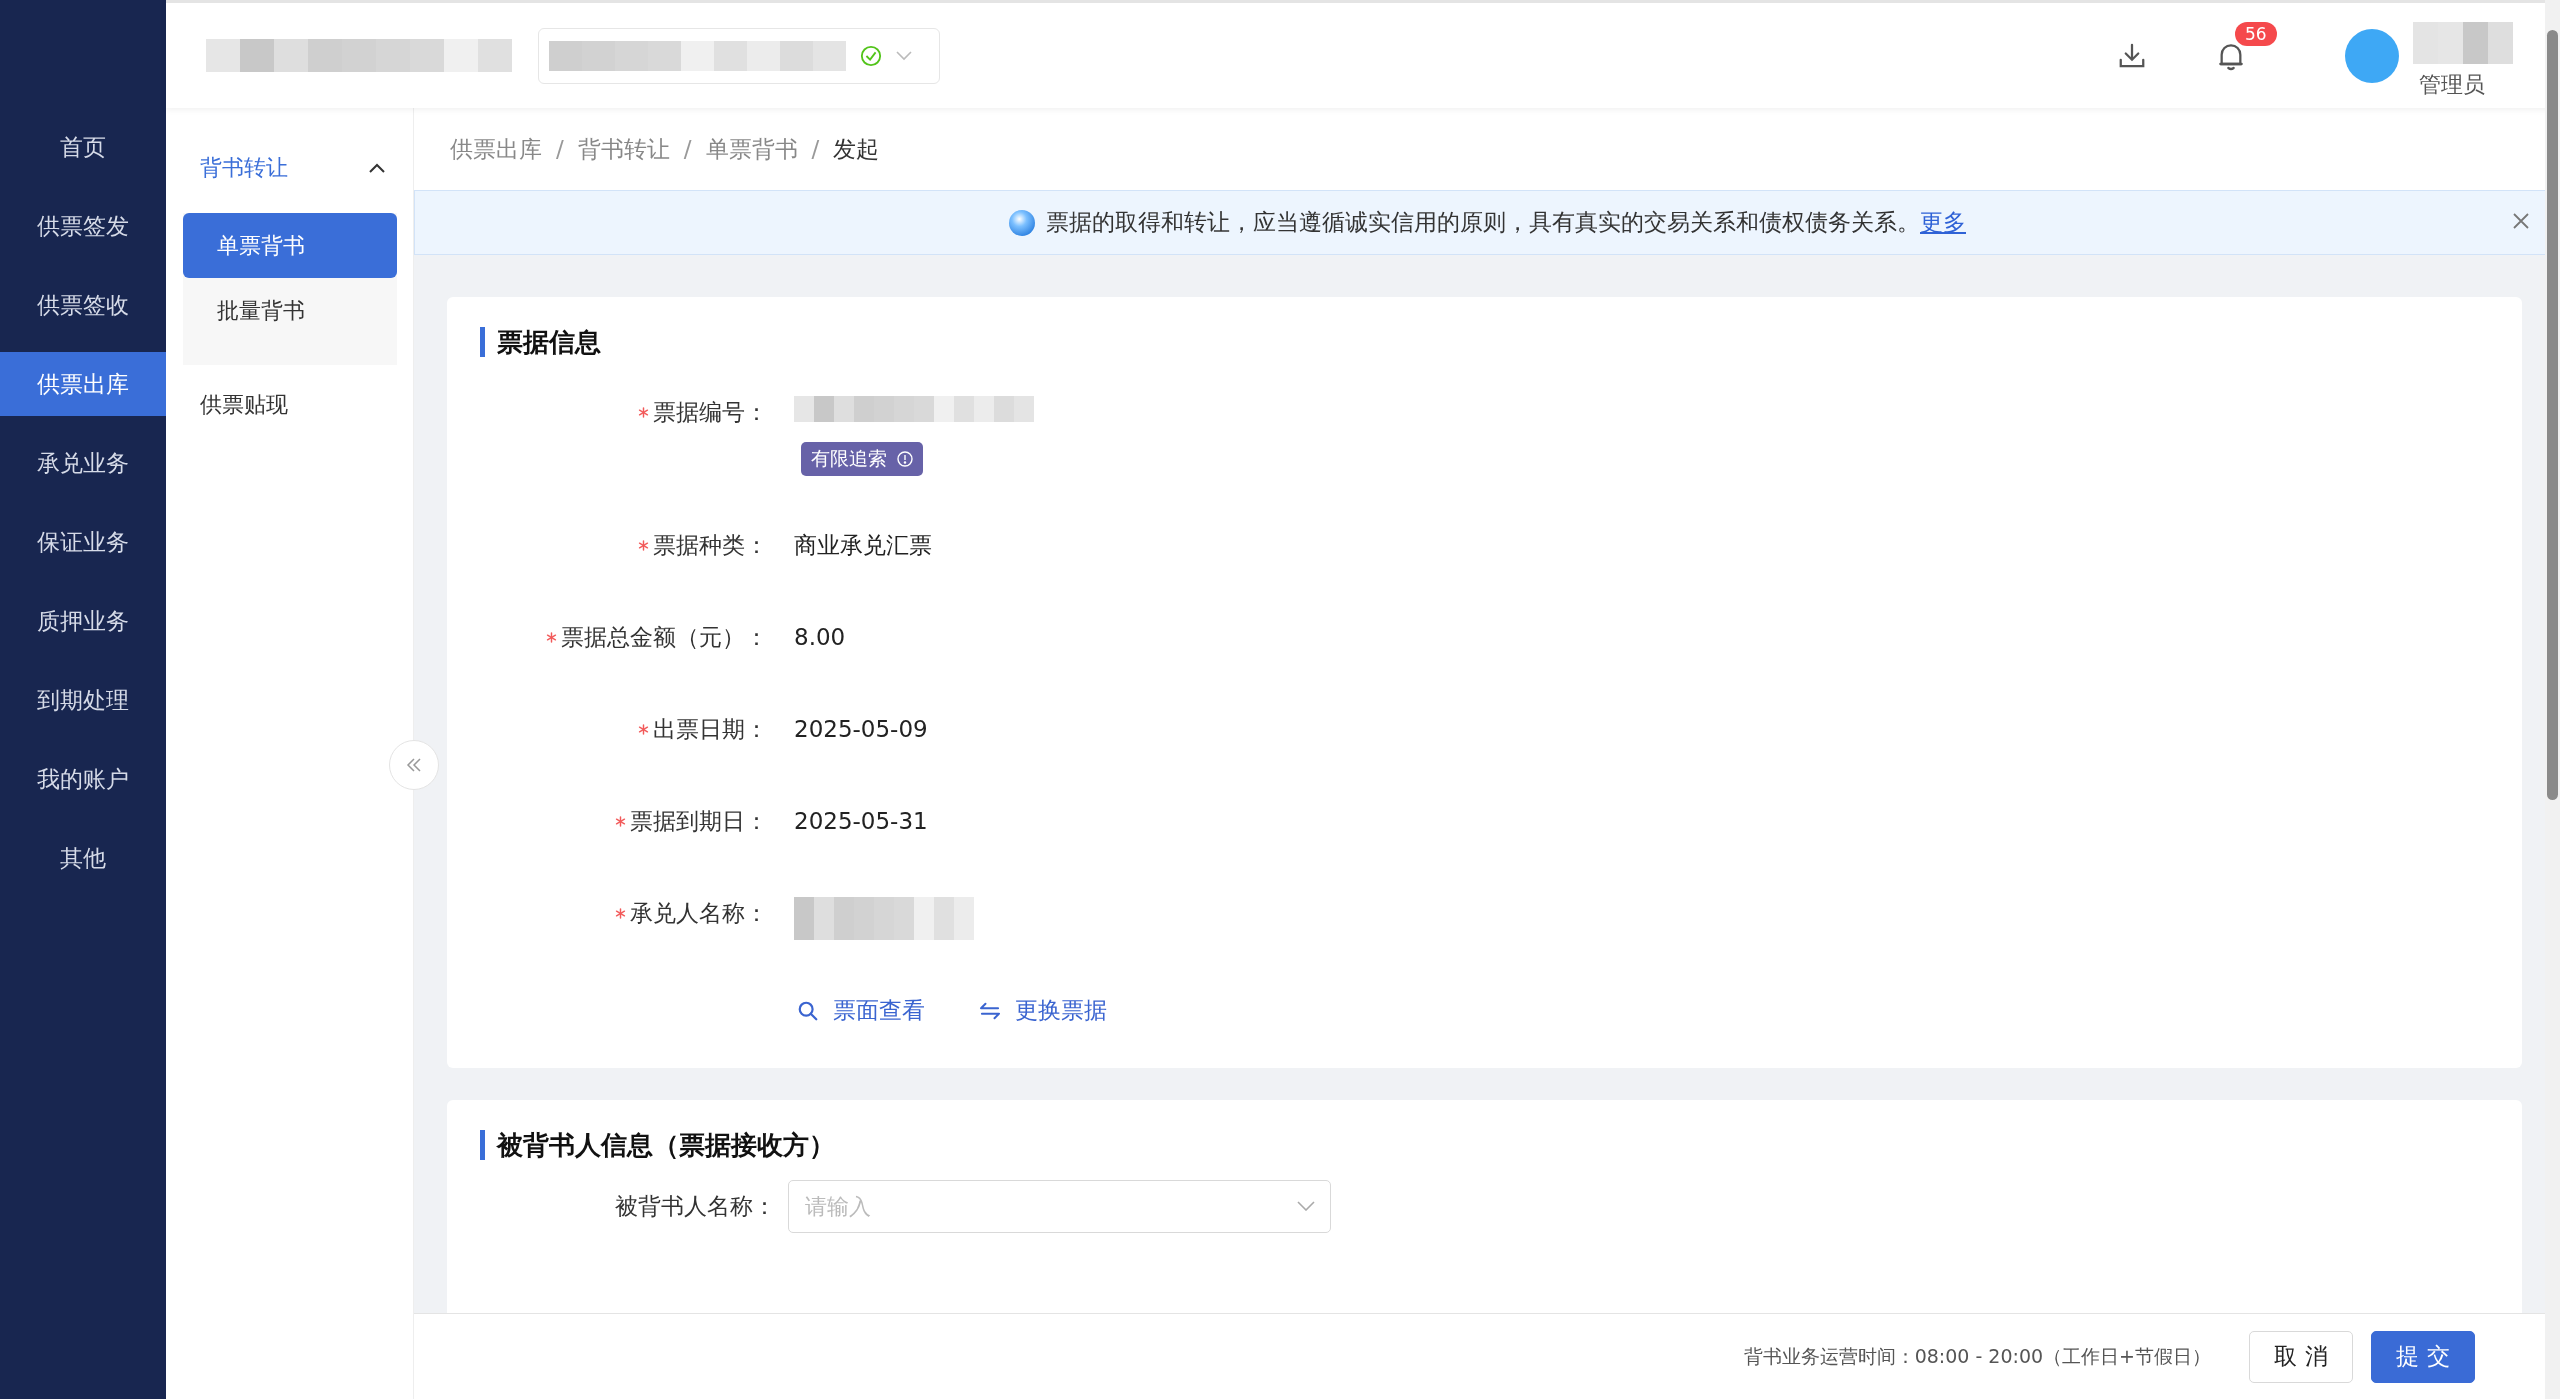  Describe the element at coordinates (290, 310) in the screenshot. I see `submenu-item: 批量背书` at that location.